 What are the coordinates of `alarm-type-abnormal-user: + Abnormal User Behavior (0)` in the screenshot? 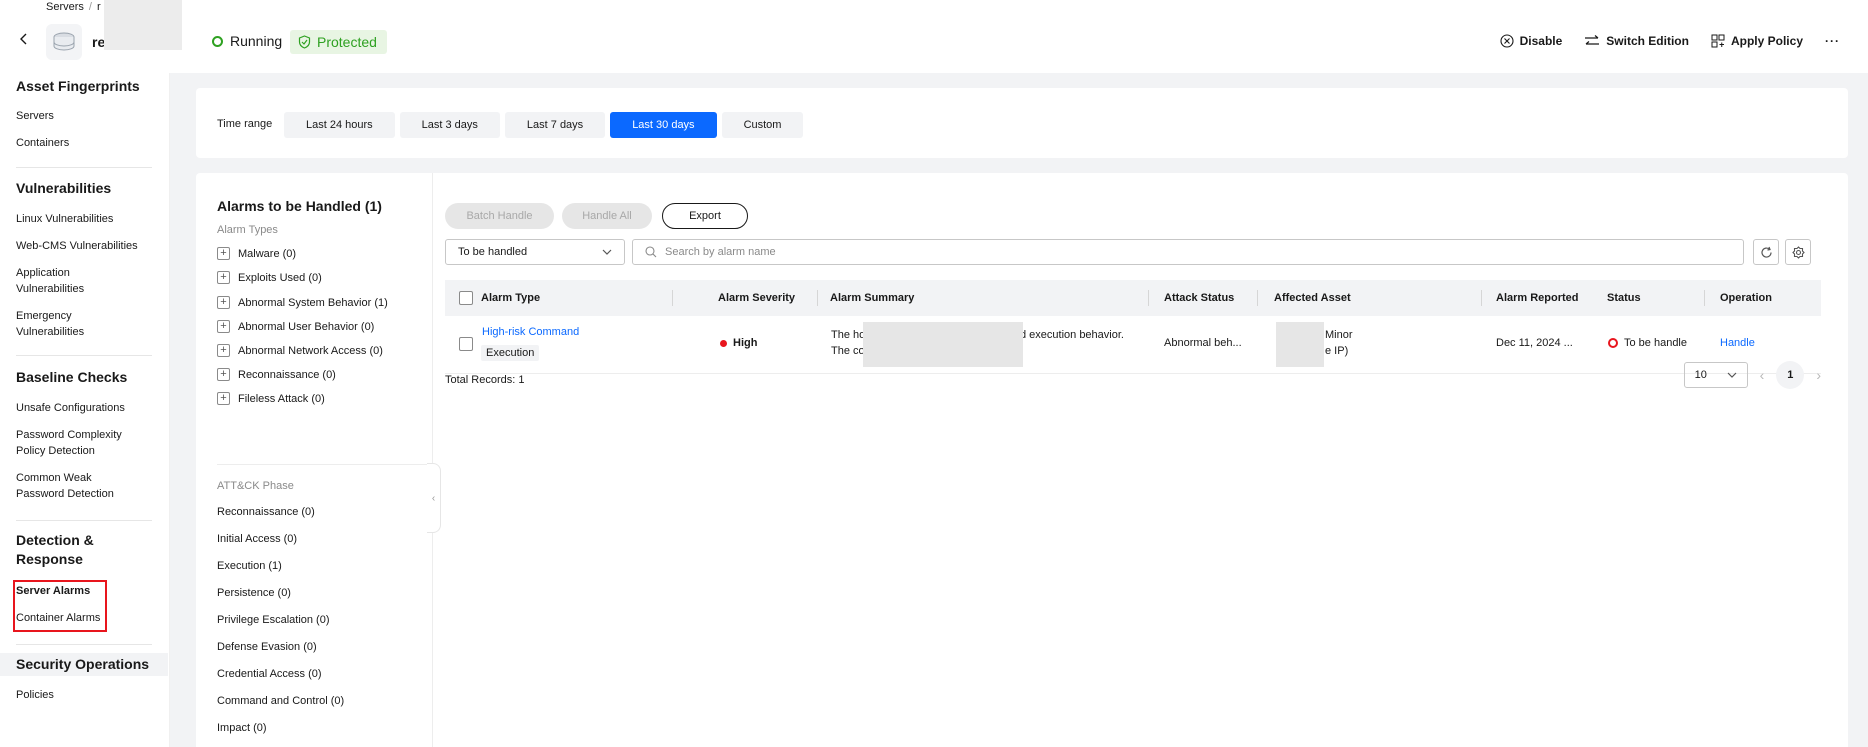 It's located at (295, 326).